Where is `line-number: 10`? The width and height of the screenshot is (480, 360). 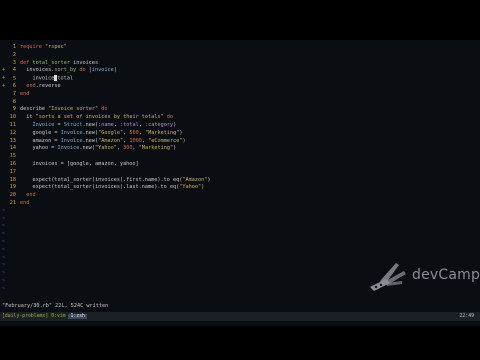
line-number: 10 is located at coordinates (12, 117).